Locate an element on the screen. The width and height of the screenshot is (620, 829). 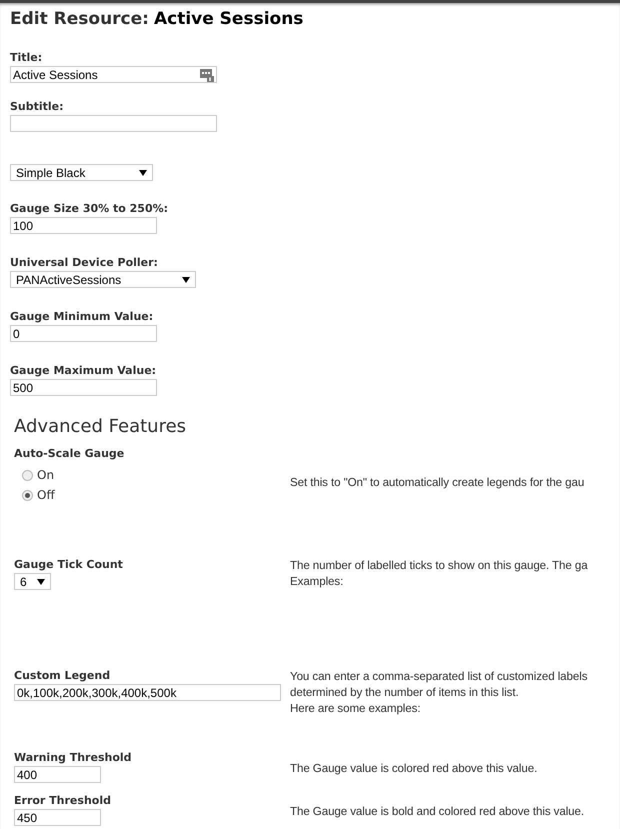
field-label: Universal Device Poller: is located at coordinates (84, 262).